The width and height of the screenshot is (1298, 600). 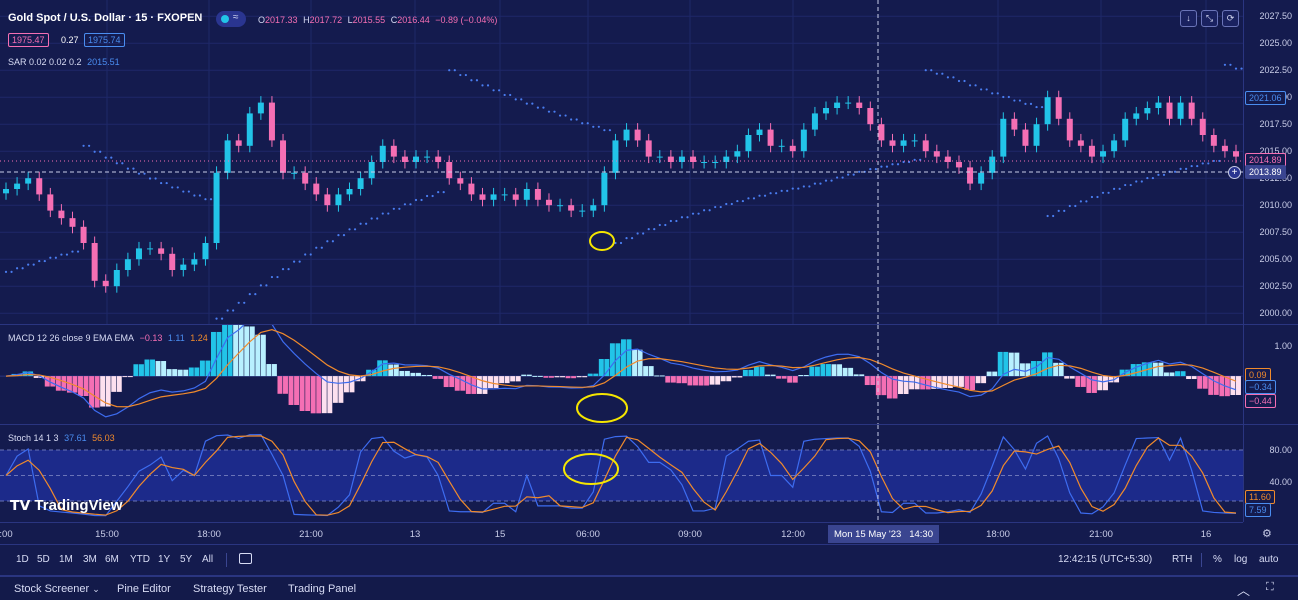 I want to click on time-axis-settings-icon: ⚙, so click(x=1267, y=533).